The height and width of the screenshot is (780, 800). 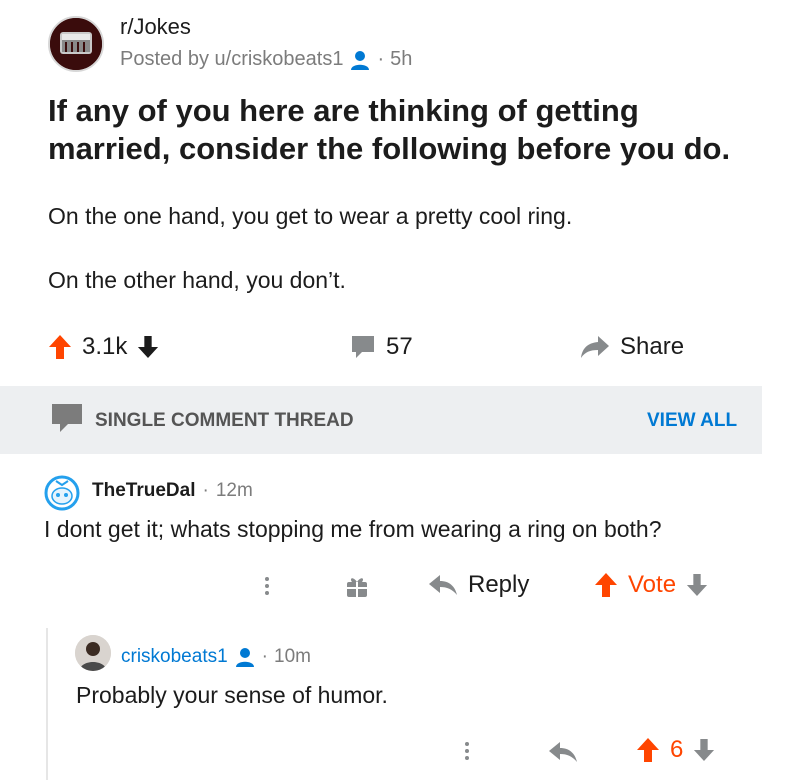 I want to click on comment-vote-group: 6, so click(x=675, y=750).